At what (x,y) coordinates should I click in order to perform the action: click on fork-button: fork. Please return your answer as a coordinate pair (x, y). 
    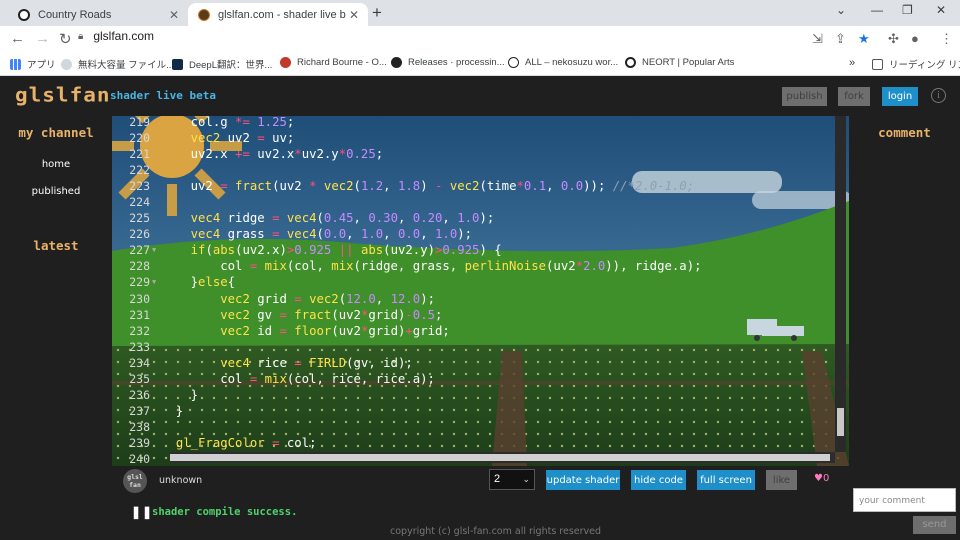
    Looking at the image, I should click on (854, 96).